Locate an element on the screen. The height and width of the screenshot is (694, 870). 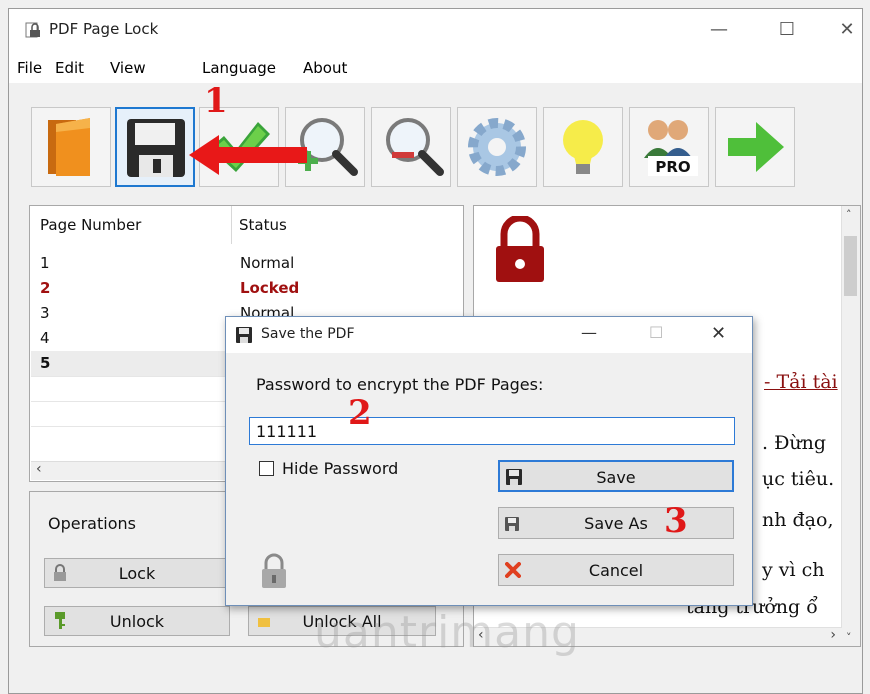
column-divider is located at coordinates (231, 225).